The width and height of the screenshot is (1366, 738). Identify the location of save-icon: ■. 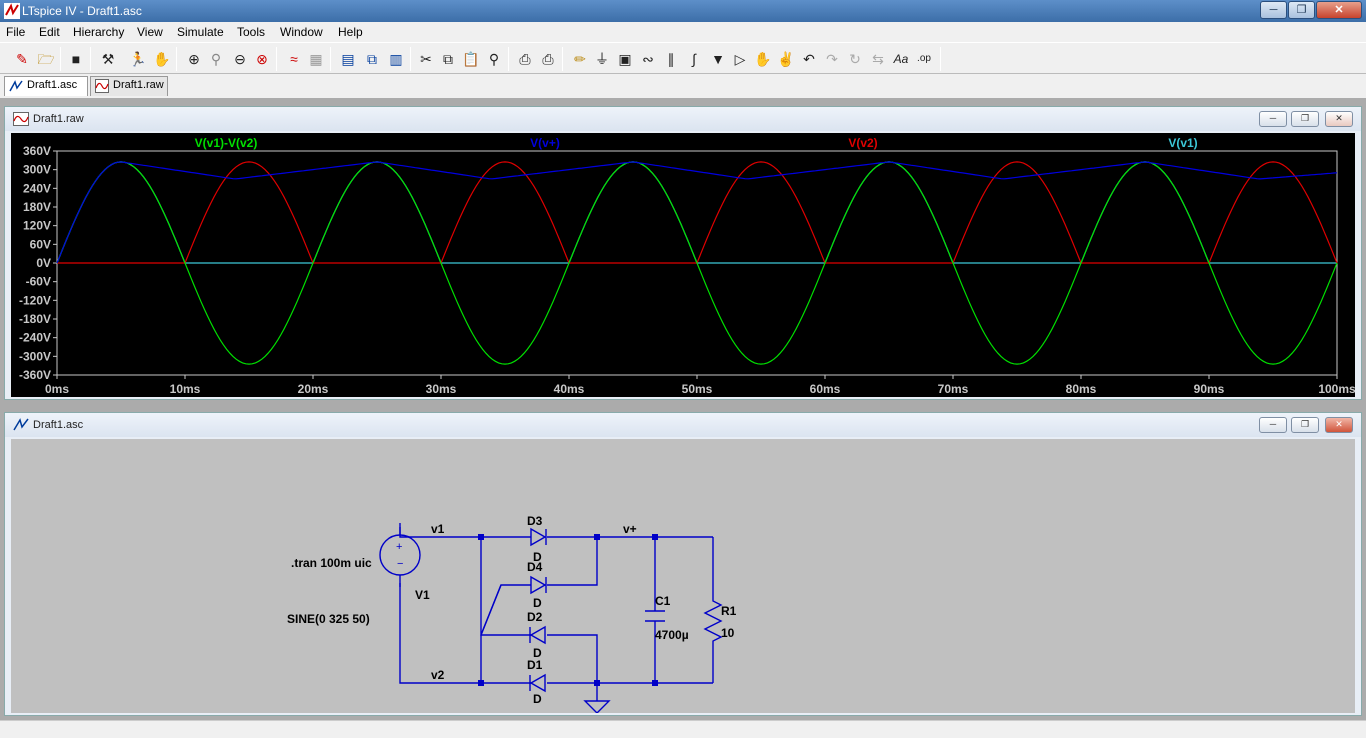
(76, 59).